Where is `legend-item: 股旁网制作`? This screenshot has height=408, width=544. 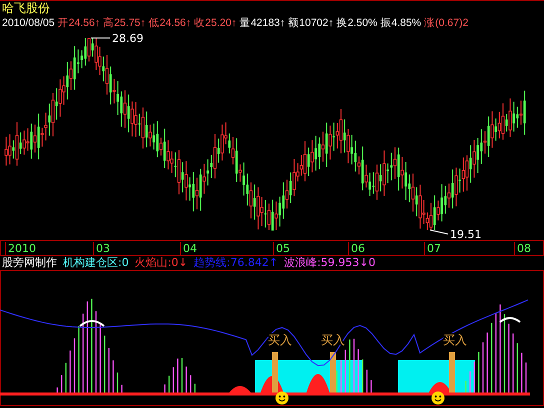 legend-item: 股旁网制作 is located at coordinates (29, 262).